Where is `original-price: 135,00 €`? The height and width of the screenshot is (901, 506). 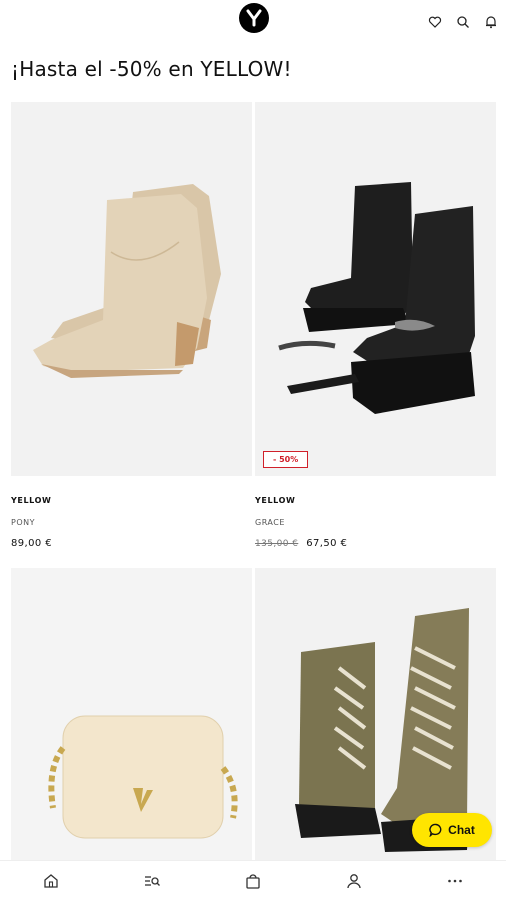
original-price: 135,00 € is located at coordinates (277, 544).